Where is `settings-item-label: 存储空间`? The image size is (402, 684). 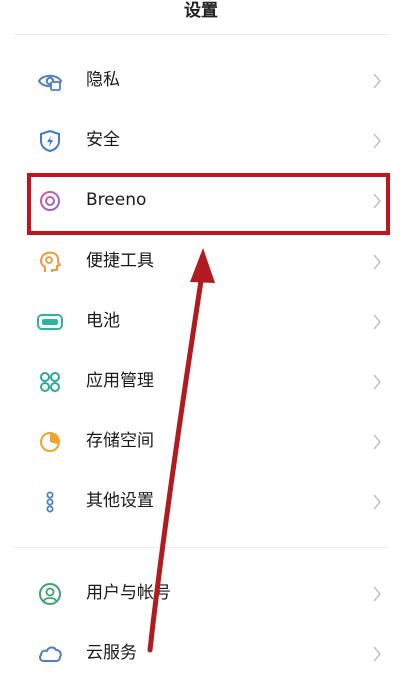 settings-item-label: 存储空间 is located at coordinates (120, 441).